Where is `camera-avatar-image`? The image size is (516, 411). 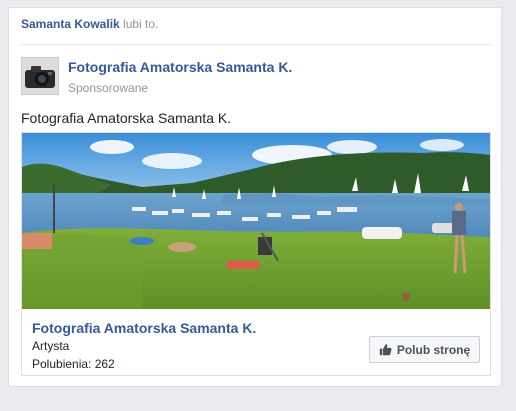
camera-avatar-image is located at coordinates (40, 76).